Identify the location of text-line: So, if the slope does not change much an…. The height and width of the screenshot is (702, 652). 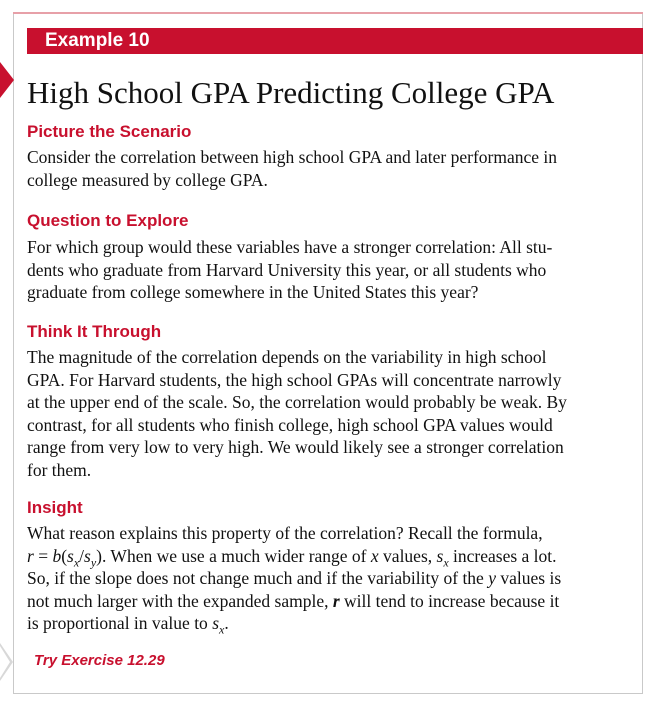
(327, 578).